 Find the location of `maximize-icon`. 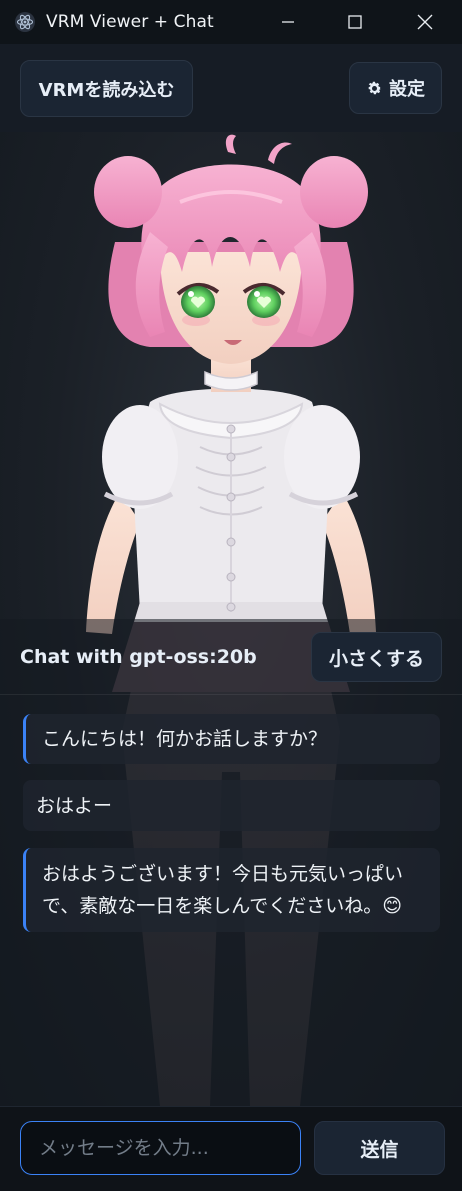

maximize-icon is located at coordinates (355, 22).